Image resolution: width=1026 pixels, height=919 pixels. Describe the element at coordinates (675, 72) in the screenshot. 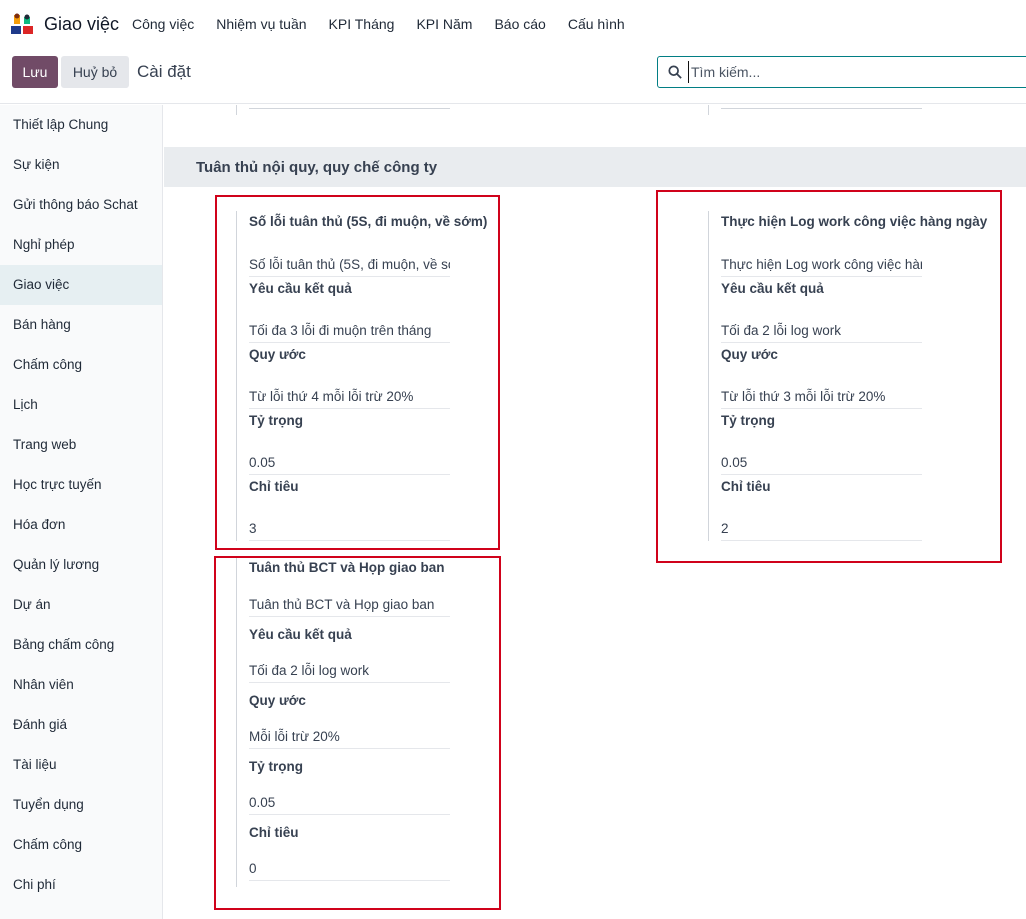

I see `search-icon` at that location.